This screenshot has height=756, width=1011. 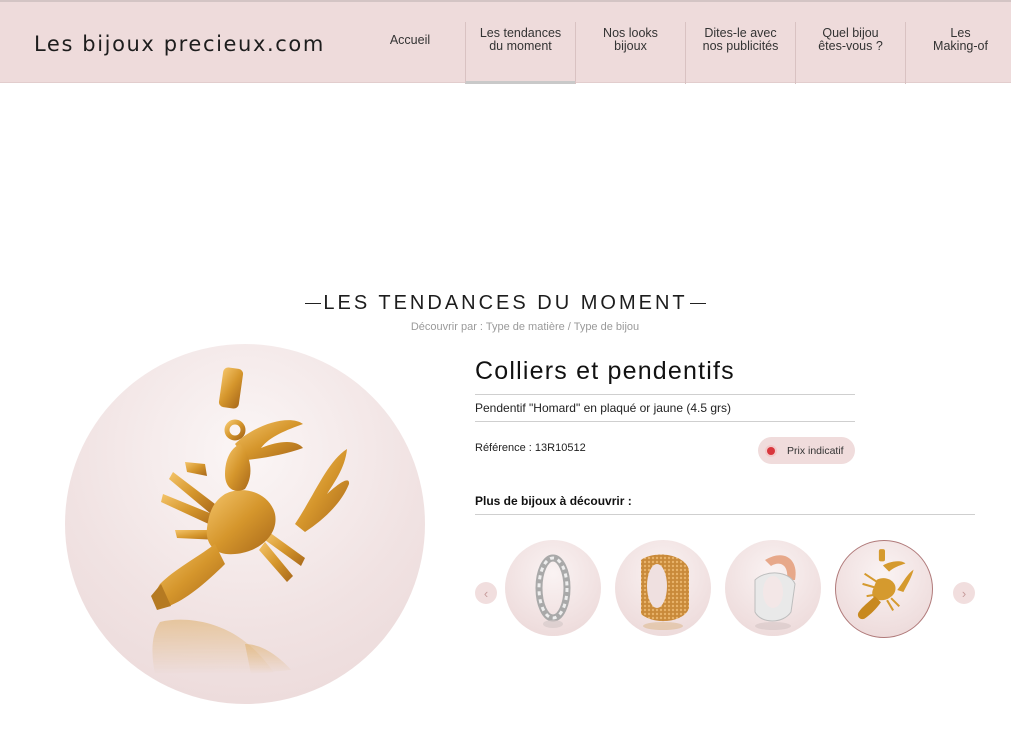 What do you see at coordinates (815, 450) in the screenshot?
I see `price-button-label: Prix indicatif` at bounding box center [815, 450].